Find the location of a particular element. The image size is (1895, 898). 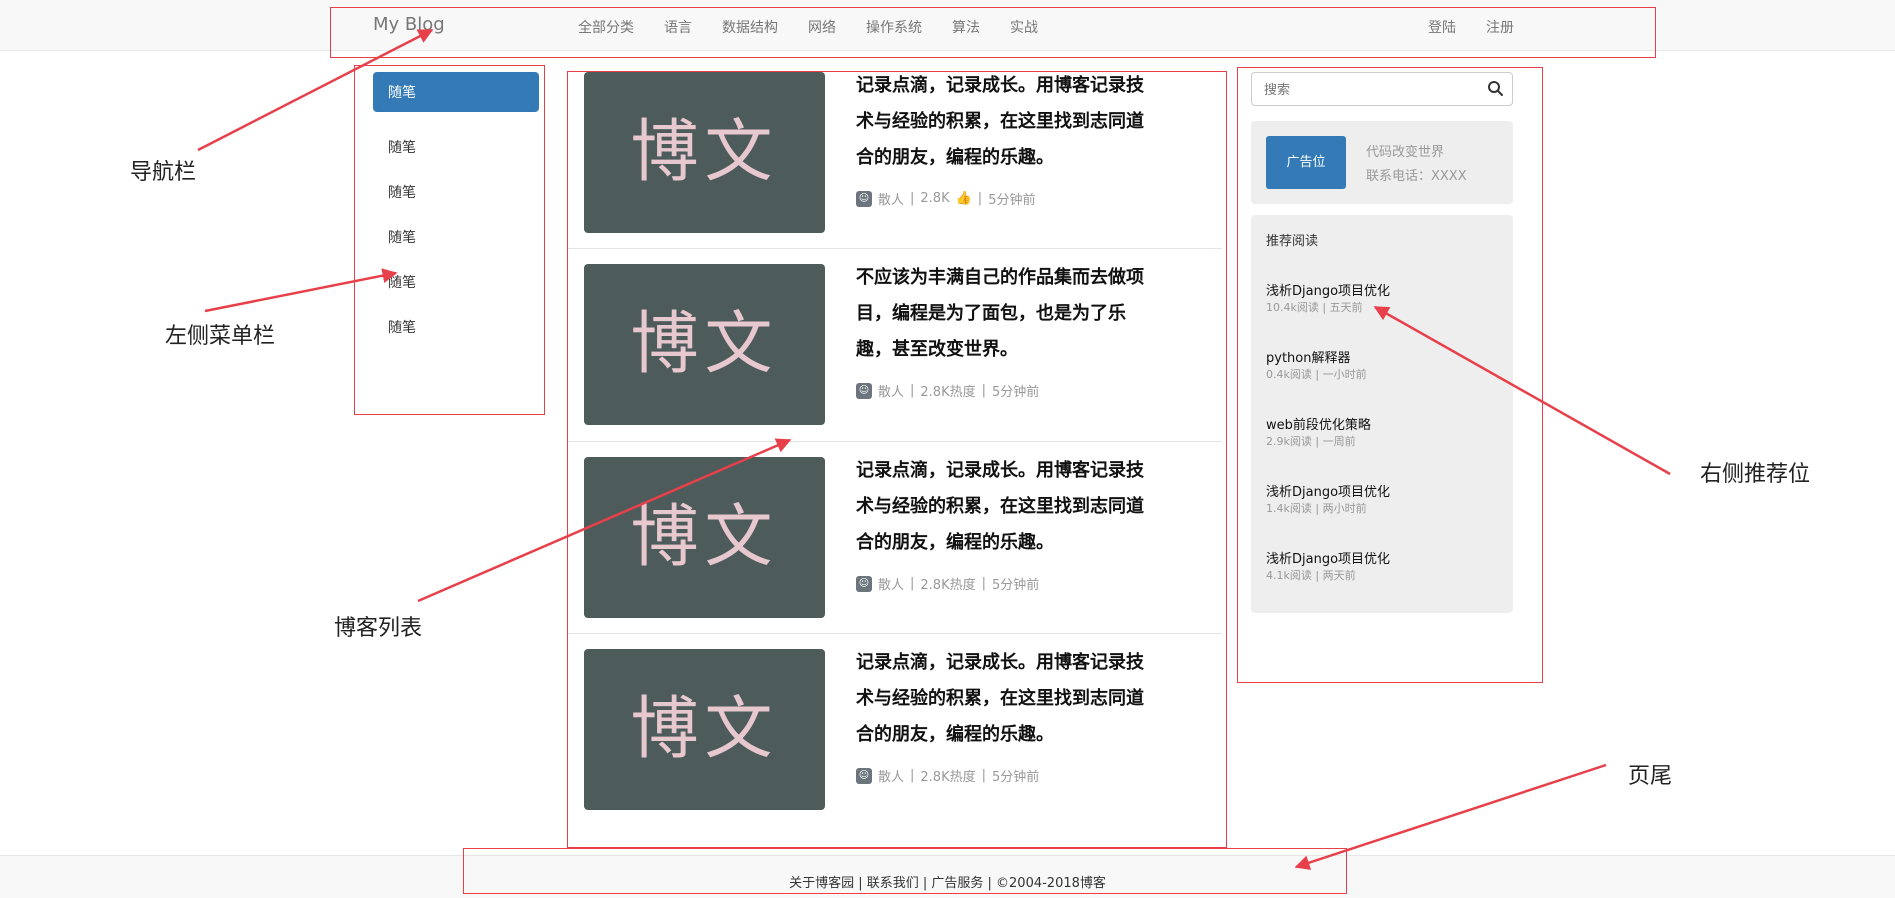

annotation-box-navbar is located at coordinates (993, 32).